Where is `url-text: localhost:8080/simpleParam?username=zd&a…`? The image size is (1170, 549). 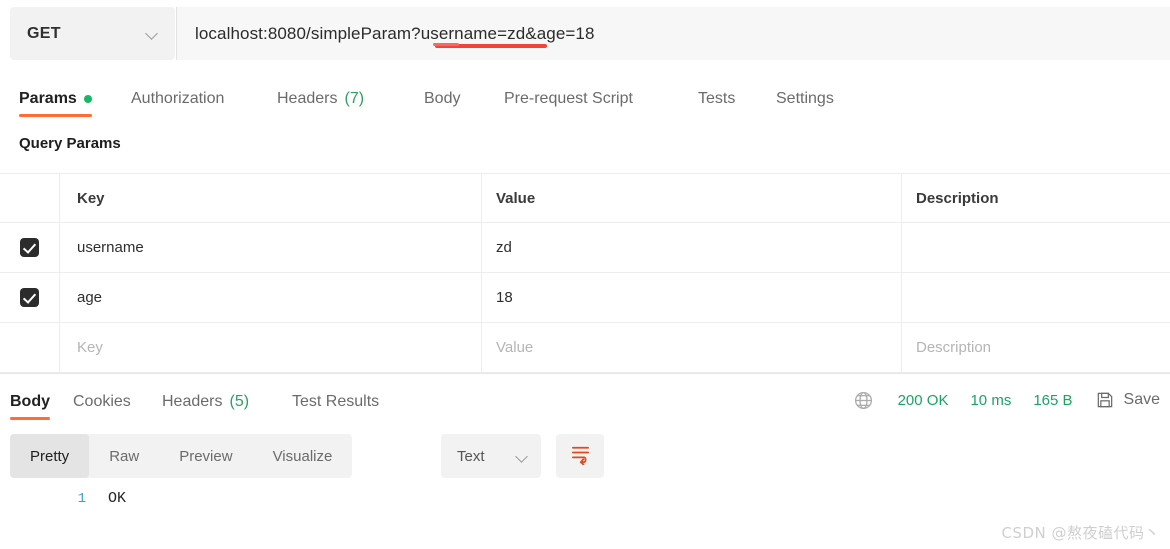 url-text: localhost:8080/simpleParam?username=zd&a… is located at coordinates (395, 33).